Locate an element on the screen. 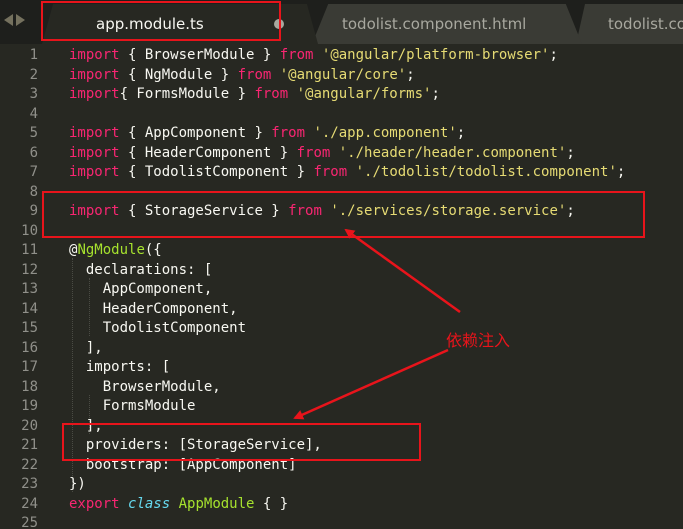 The width and height of the screenshot is (683, 529). line-number: 20 is located at coordinates (29, 425).